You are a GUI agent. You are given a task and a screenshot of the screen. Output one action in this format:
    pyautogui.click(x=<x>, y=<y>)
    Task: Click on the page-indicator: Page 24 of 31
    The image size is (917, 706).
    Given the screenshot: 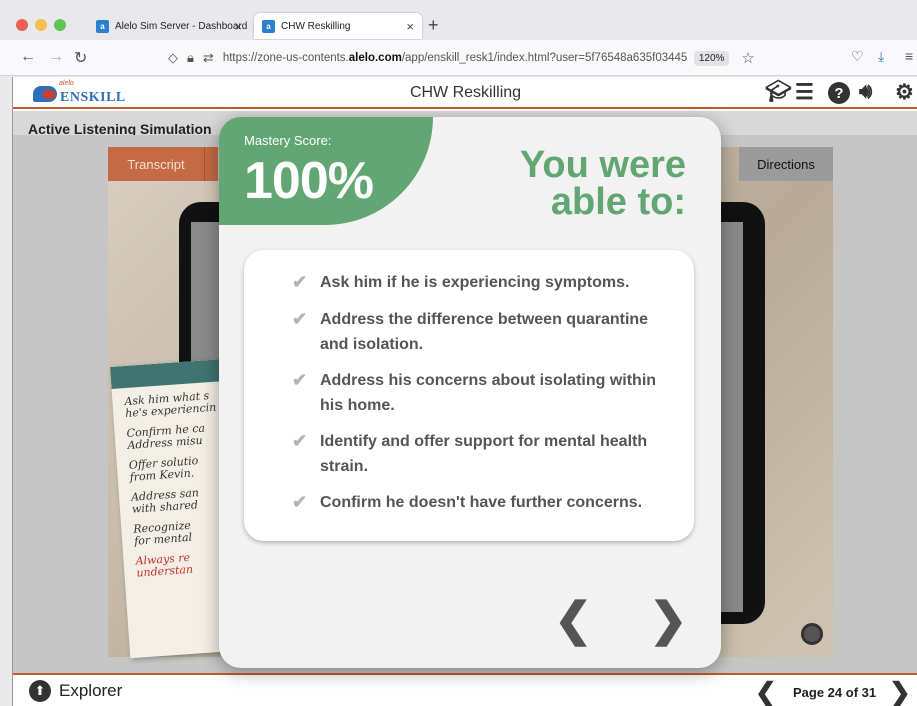 What is the action you would take?
    pyautogui.click(x=835, y=692)
    